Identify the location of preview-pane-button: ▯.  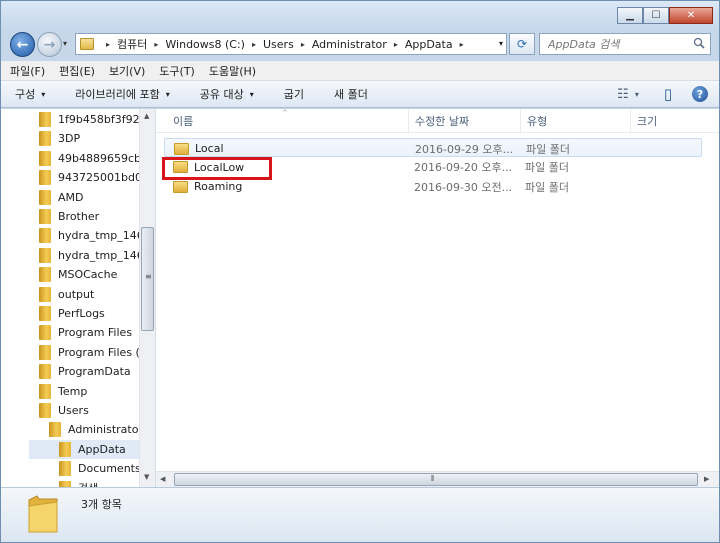
(668, 94).